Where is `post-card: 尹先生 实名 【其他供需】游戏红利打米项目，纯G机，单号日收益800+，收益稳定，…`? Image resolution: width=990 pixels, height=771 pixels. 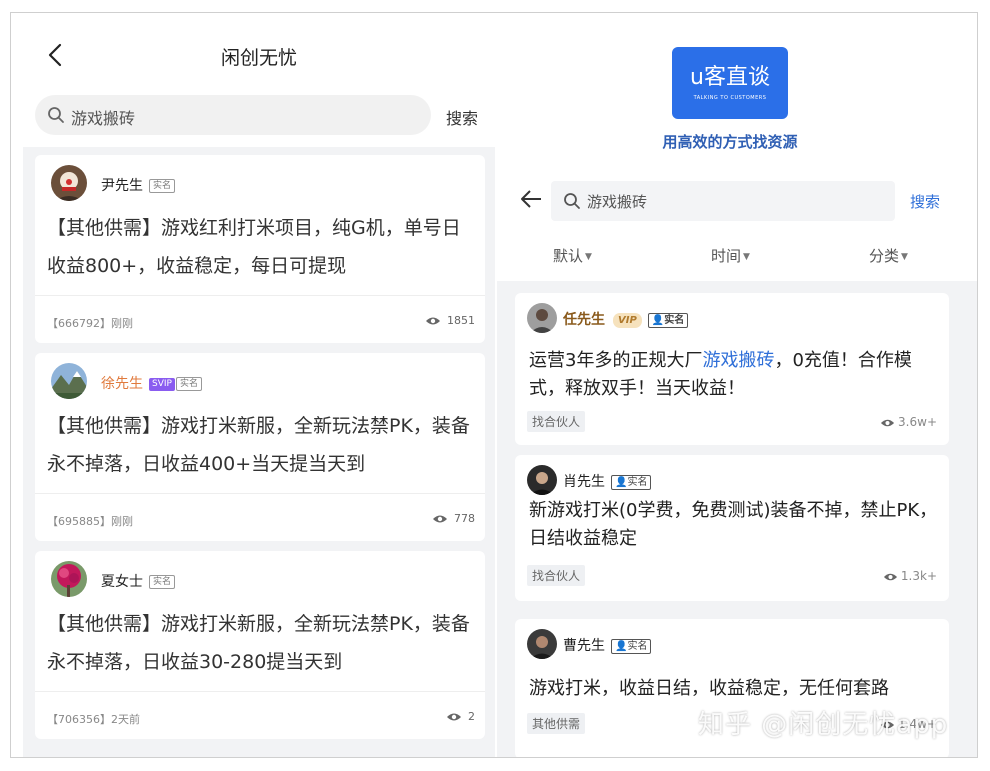 post-card: 尹先生 实名 【其他供需】游戏红利打米项目，纯G机，单号日收益800+，收益稳定，… is located at coordinates (260, 249).